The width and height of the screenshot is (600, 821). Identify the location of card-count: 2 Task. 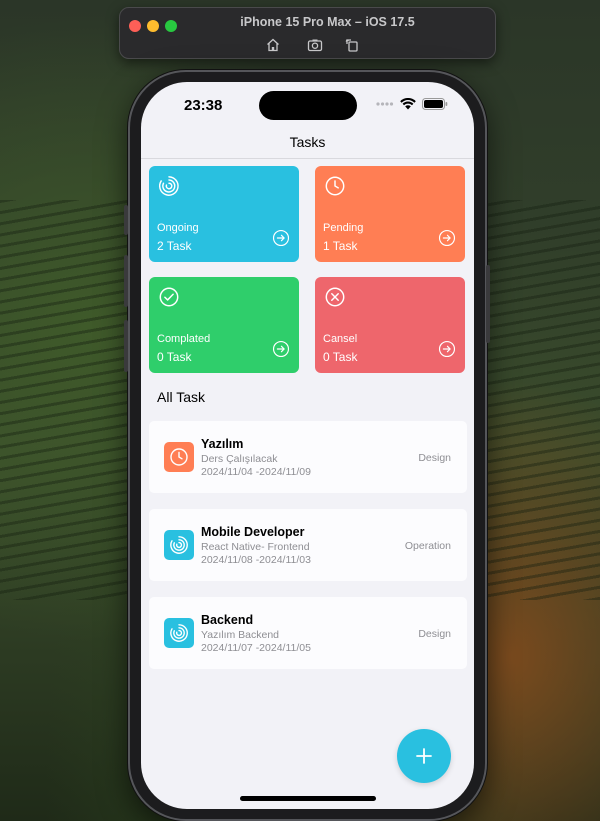
(174, 246).